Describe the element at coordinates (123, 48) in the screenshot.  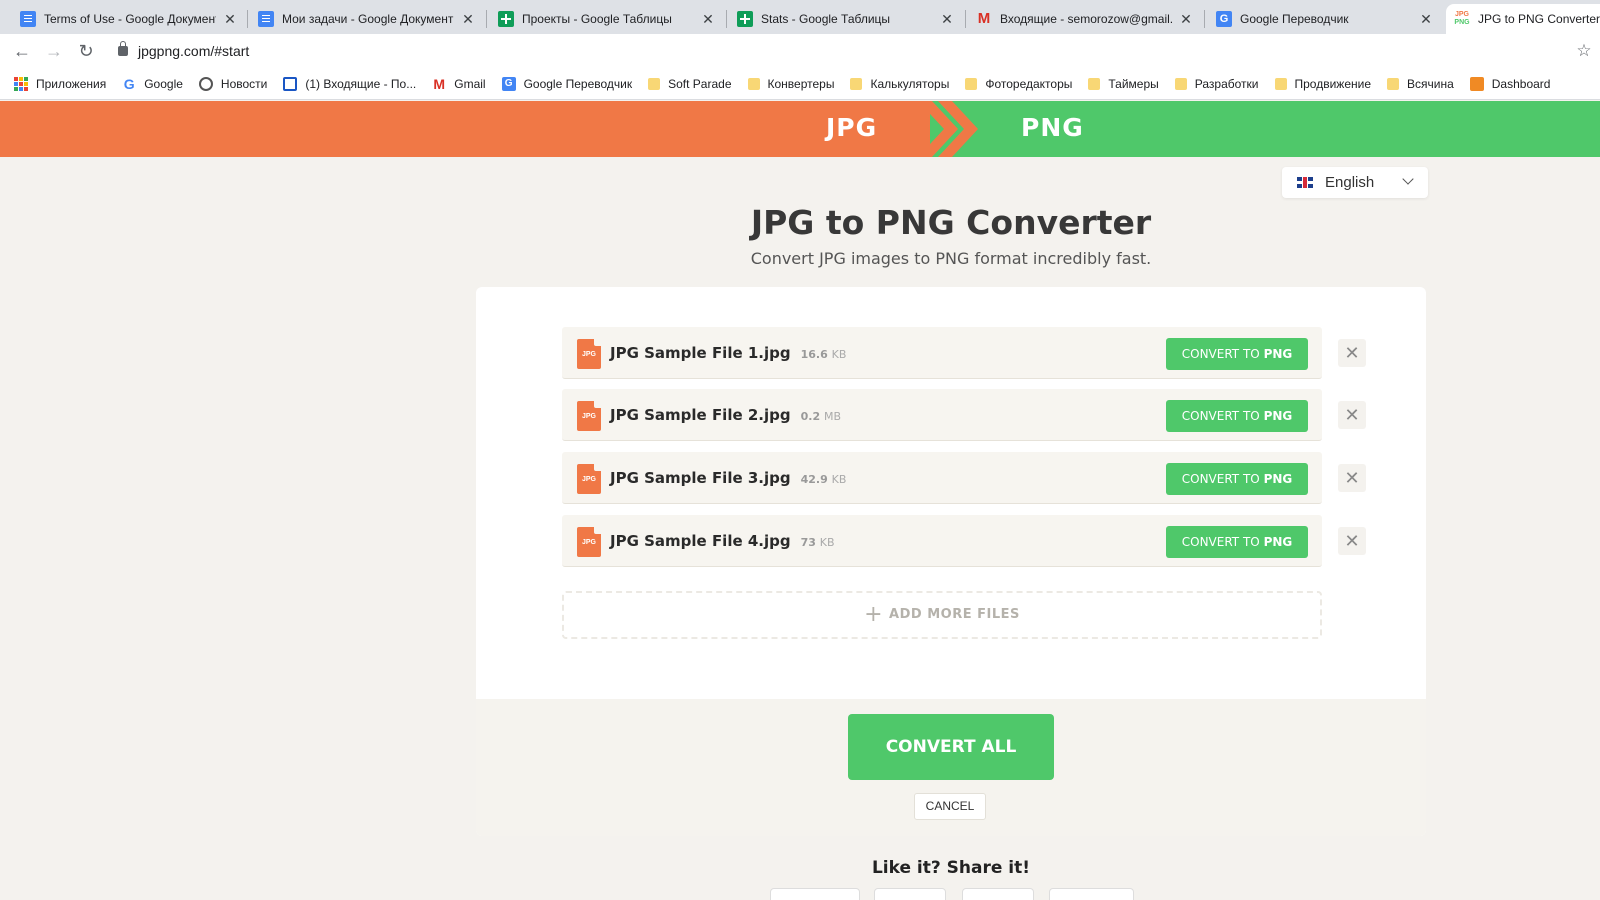
I see `lock-icon` at that location.